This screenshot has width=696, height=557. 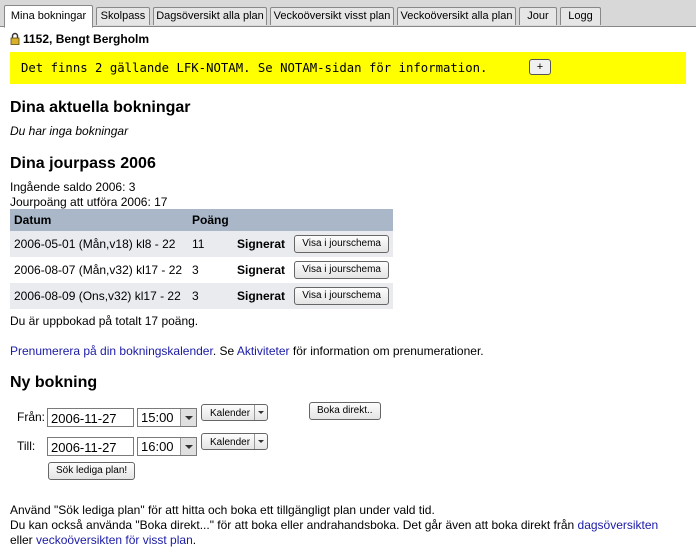 What do you see at coordinates (456, 16) in the screenshot?
I see `tab-veckooversikt-alla-plan: Veckoöversikt alla plan` at bounding box center [456, 16].